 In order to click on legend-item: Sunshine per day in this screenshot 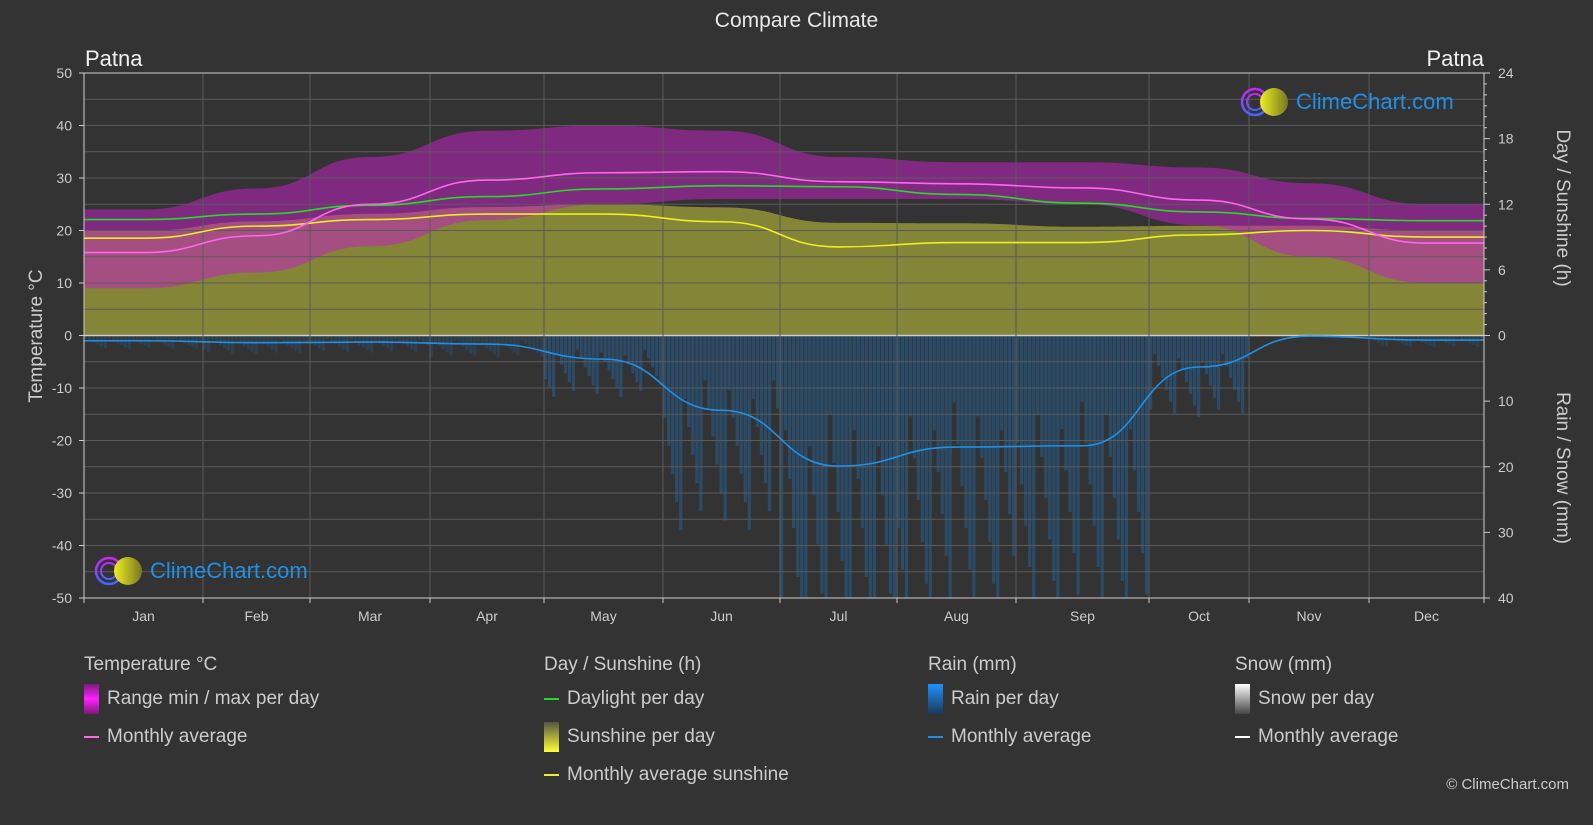, I will do `click(666, 737)`.